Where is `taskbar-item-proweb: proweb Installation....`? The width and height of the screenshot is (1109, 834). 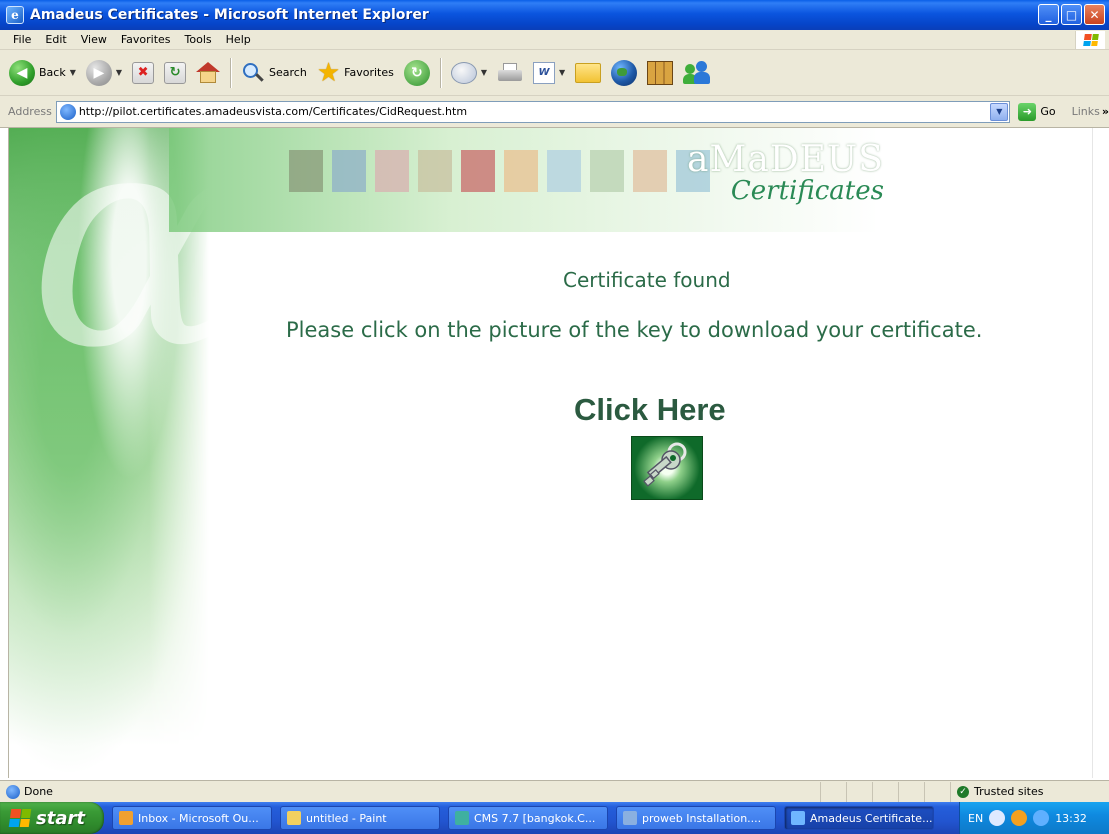
taskbar-item-proweb: proweb Installation.... is located at coordinates (696, 818).